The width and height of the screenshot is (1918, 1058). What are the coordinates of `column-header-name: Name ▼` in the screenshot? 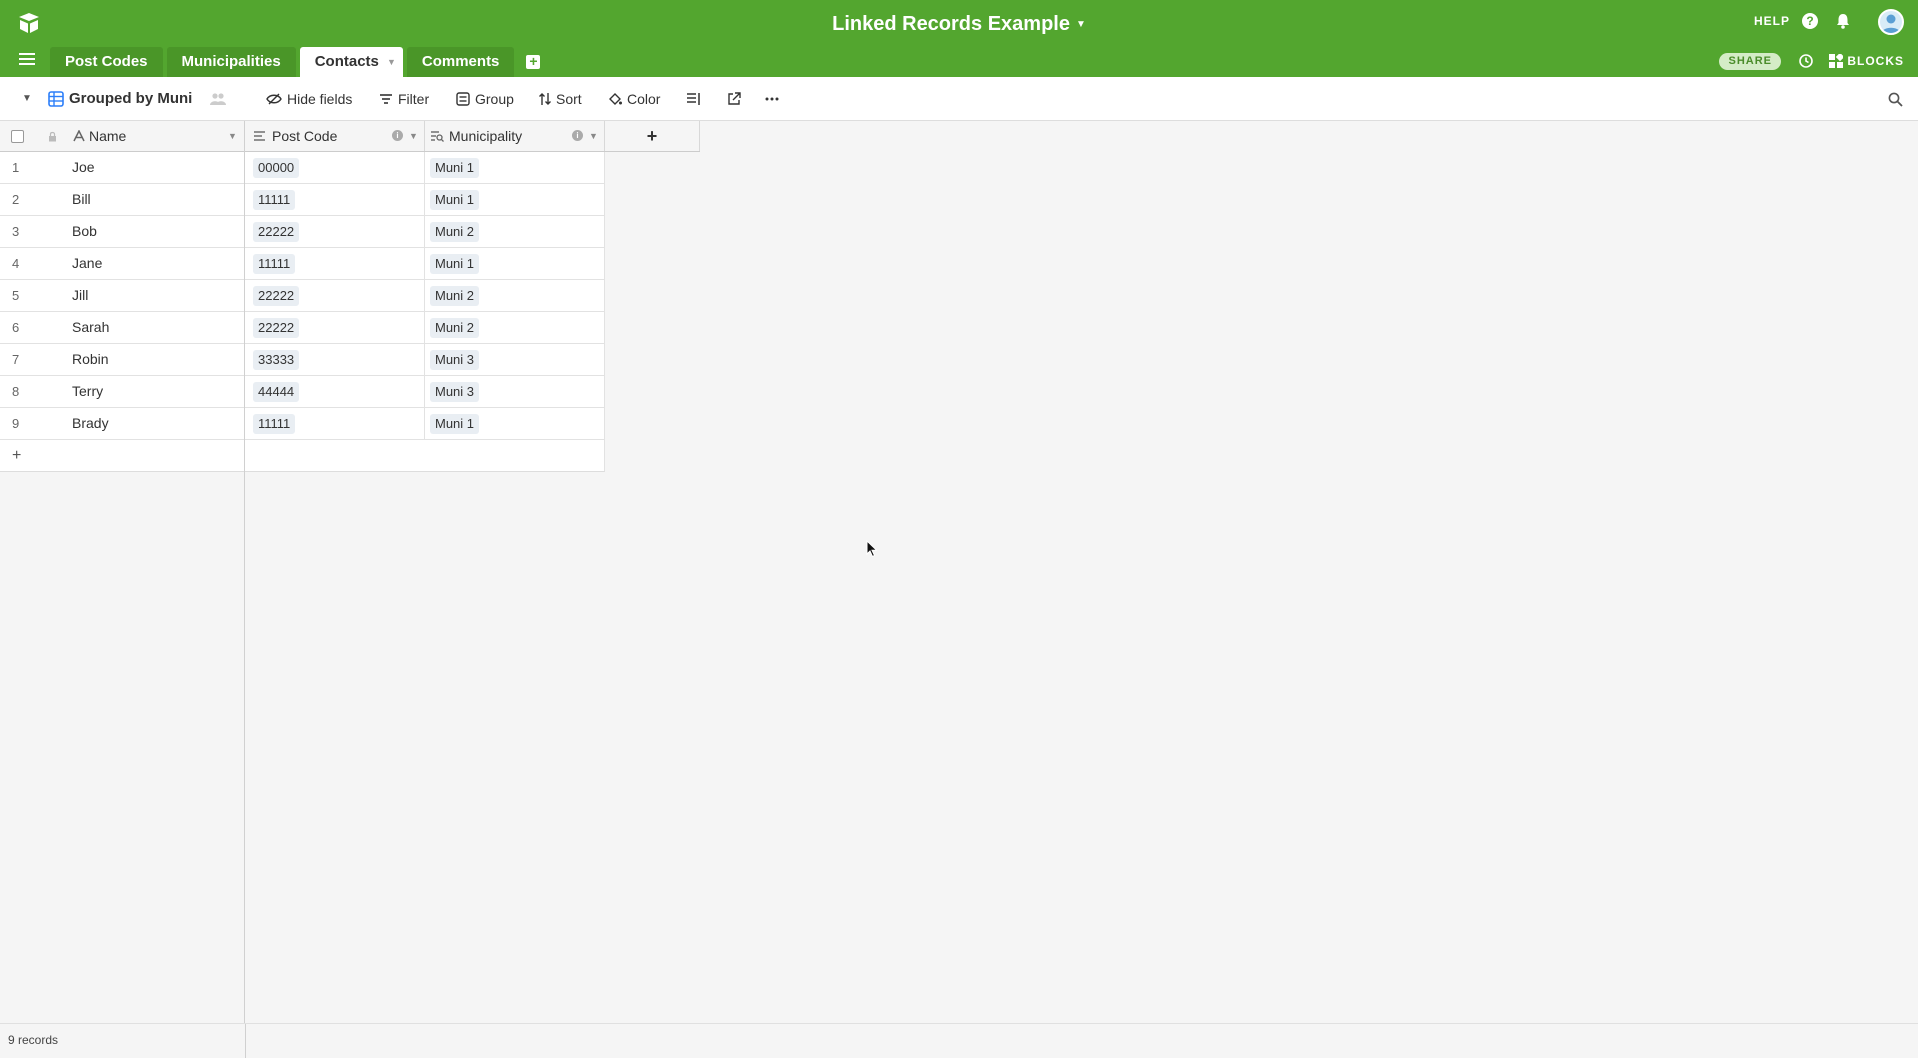 It's located at (157, 136).